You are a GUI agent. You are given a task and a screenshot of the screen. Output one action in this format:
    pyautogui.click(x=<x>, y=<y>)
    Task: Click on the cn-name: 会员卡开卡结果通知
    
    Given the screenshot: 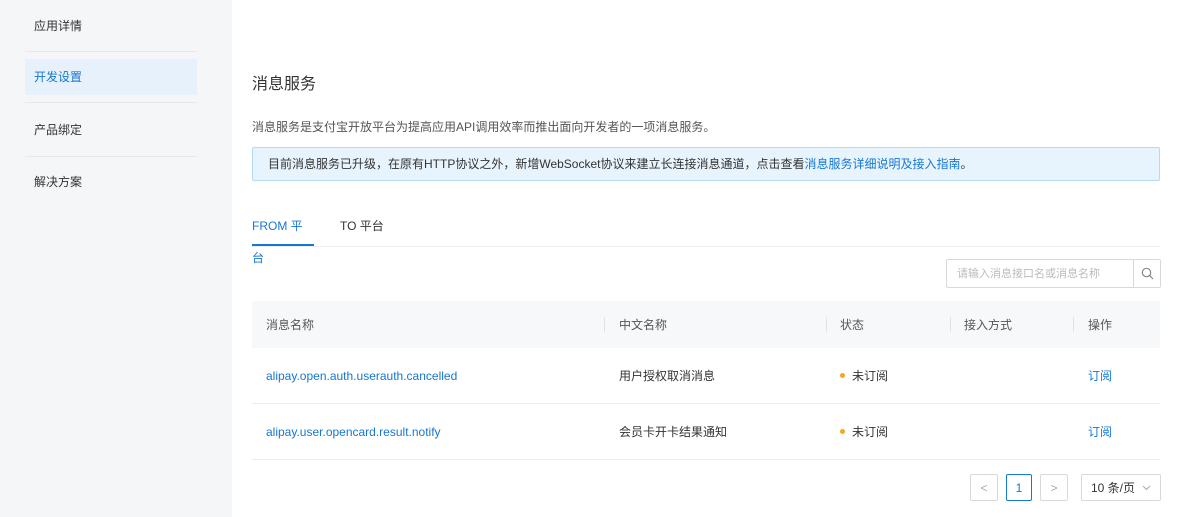 What is the action you would take?
    pyautogui.click(x=673, y=432)
    